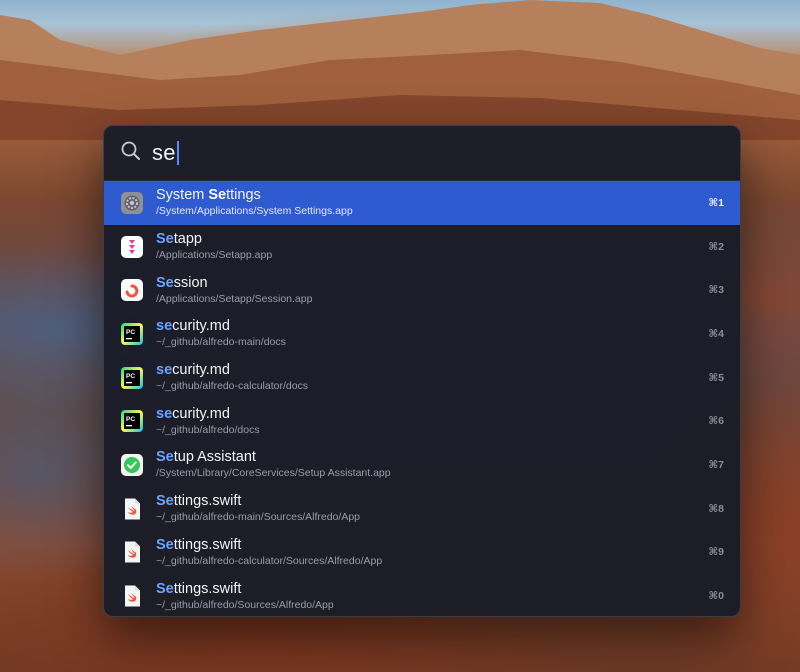 The height and width of the screenshot is (672, 800). What do you see at coordinates (177, 153) in the screenshot?
I see `text-caret` at bounding box center [177, 153].